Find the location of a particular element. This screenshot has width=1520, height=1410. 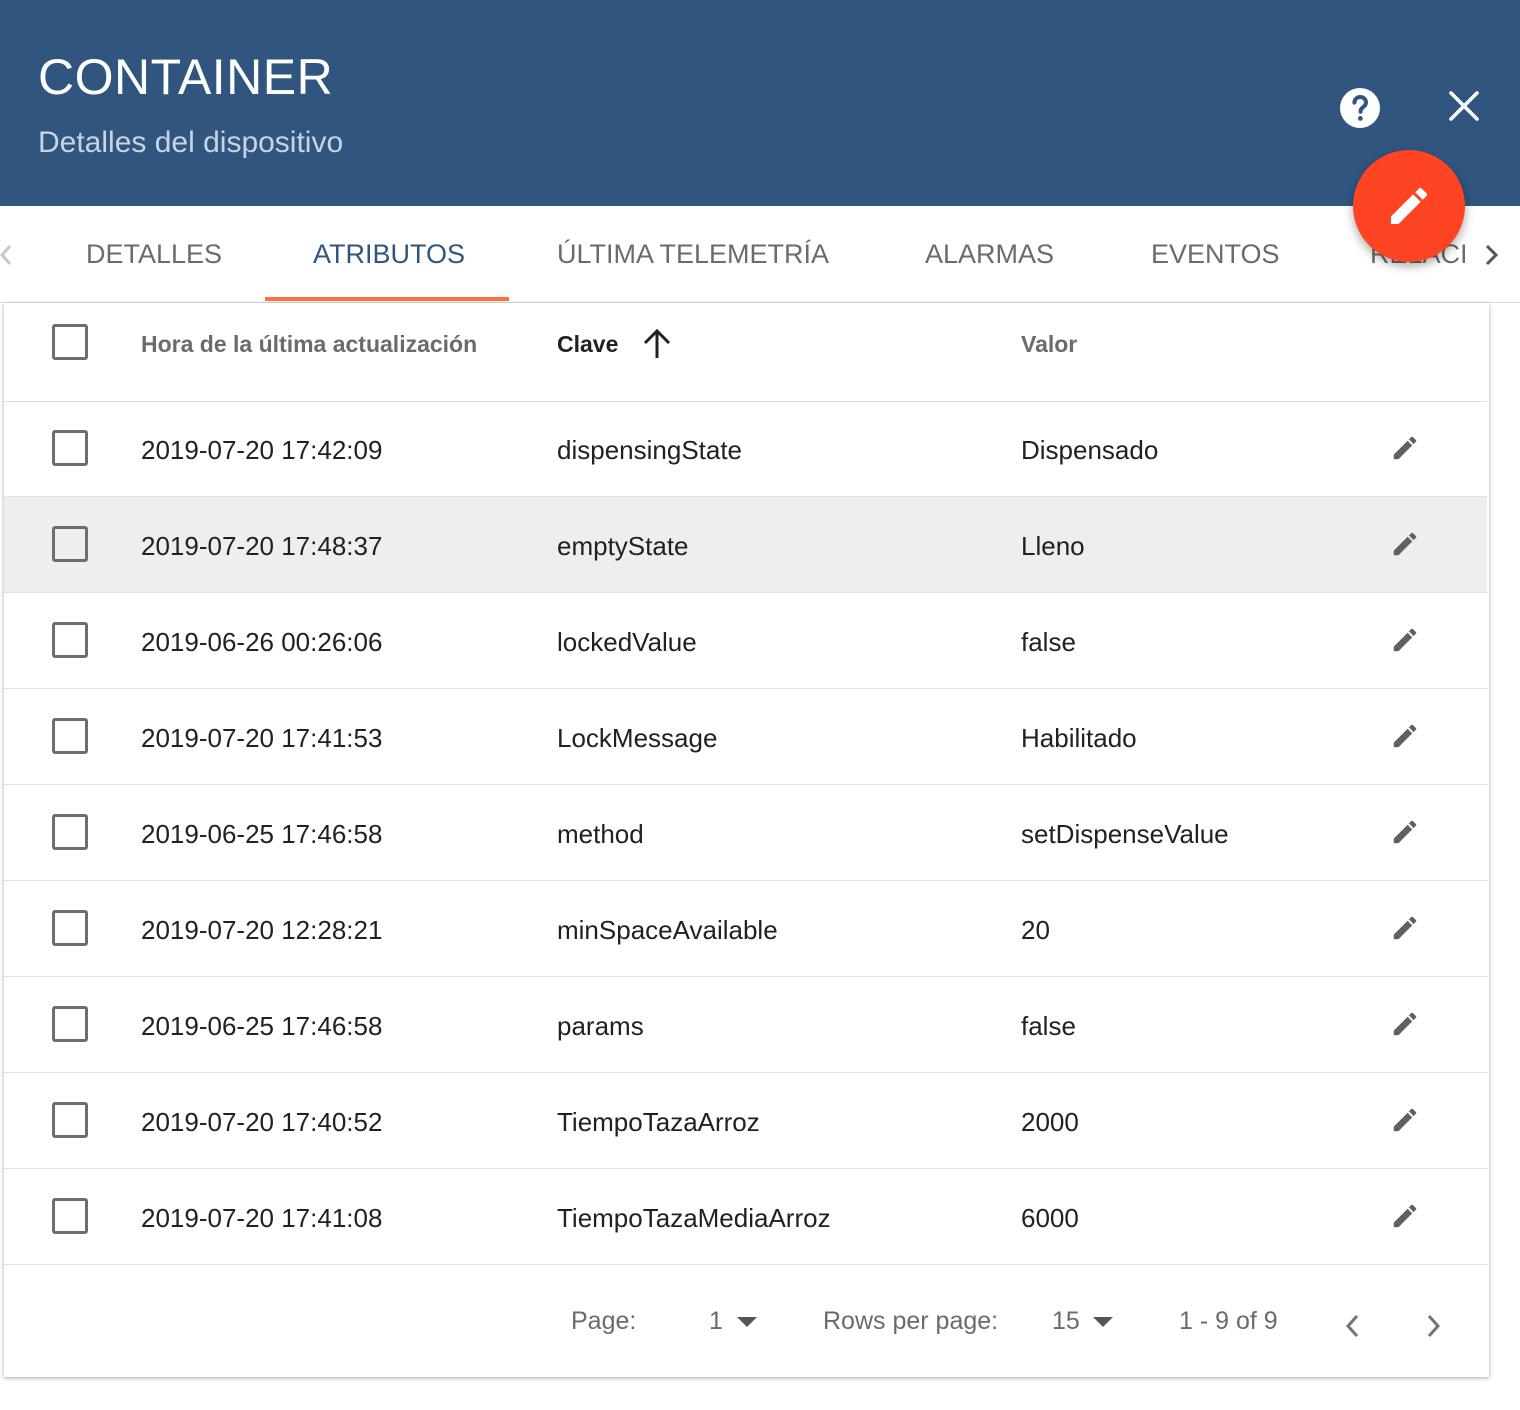

cell-value: 6000 is located at coordinates (1050, 1218).